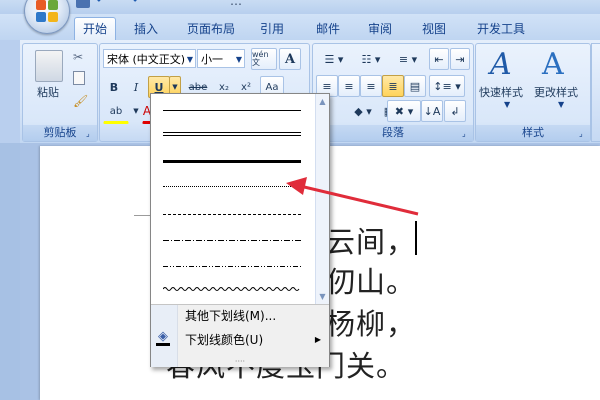 The height and width of the screenshot is (400, 600). I want to click on paragraph-launcher-icon: ⌟, so click(466, 133).